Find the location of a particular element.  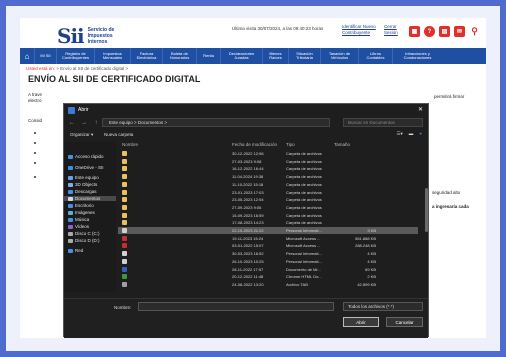

back-arrow-icon: ← is located at coordinates (72, 123).